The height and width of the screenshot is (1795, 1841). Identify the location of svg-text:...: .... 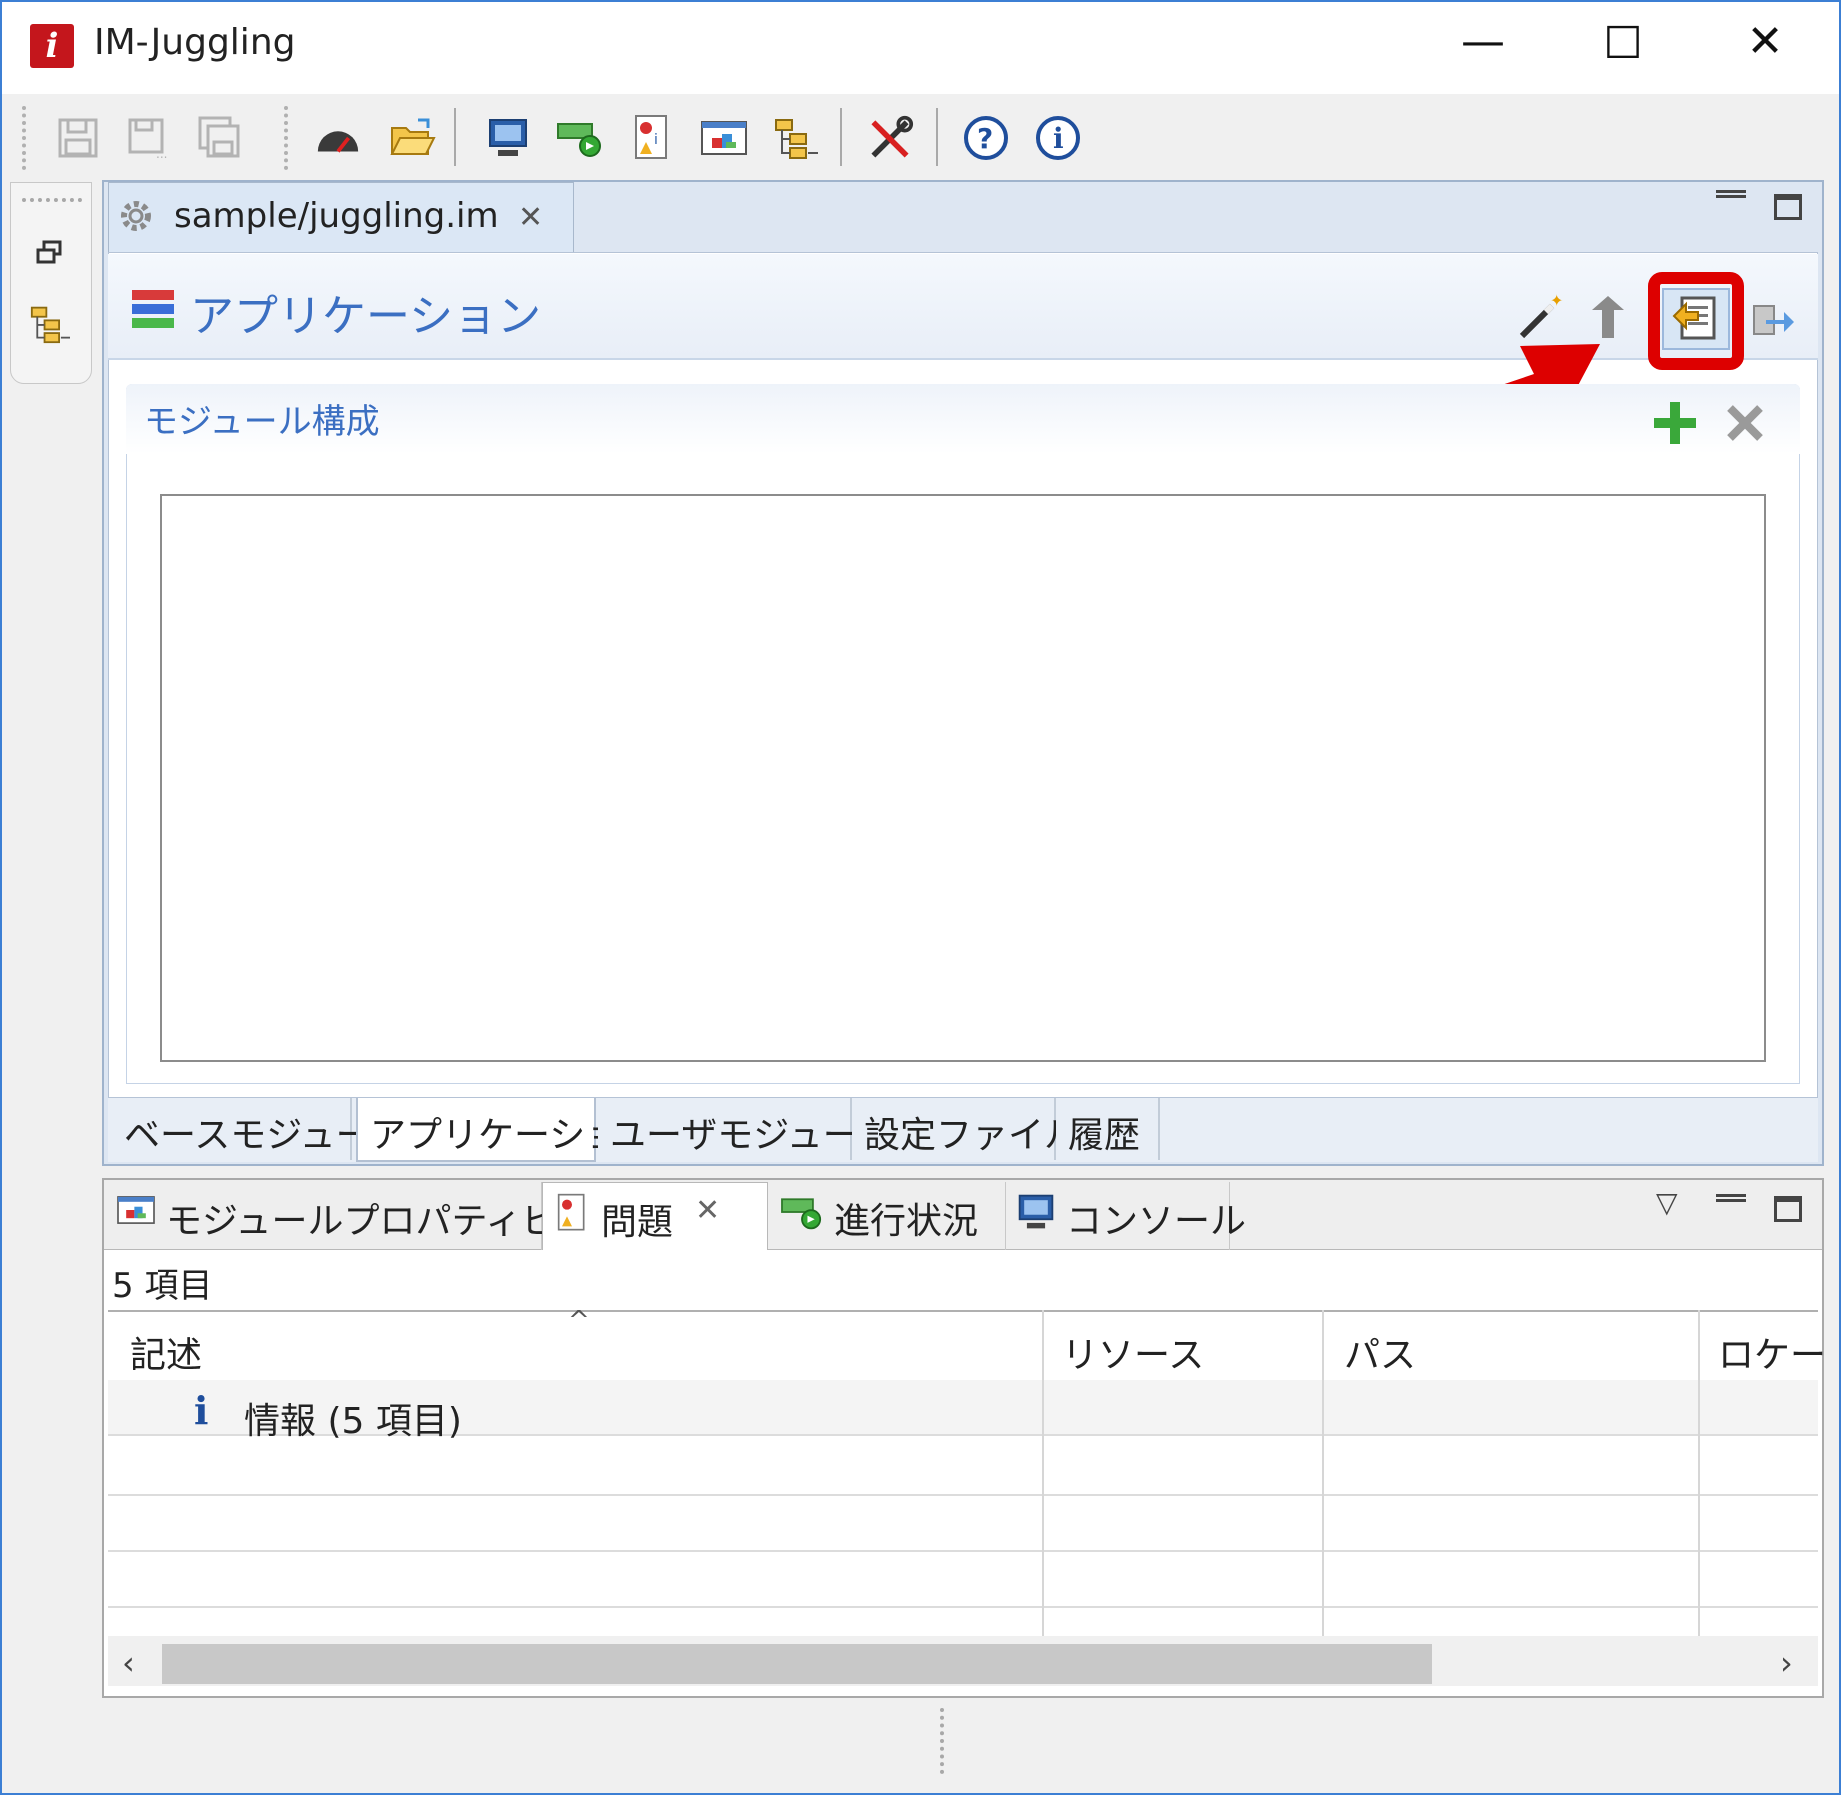
(161, 153).